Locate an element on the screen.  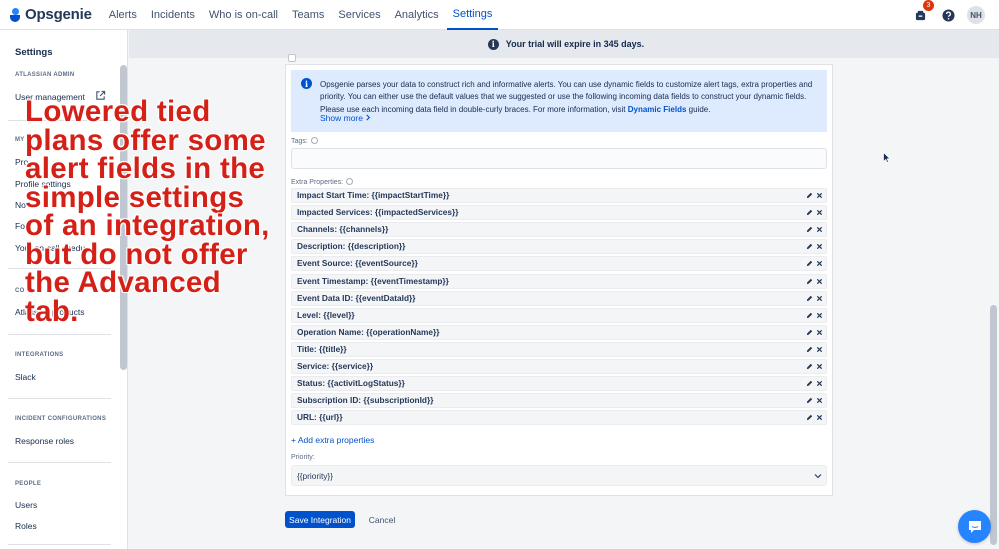
nav-teams: Teams is located at coordinates (308, 15).